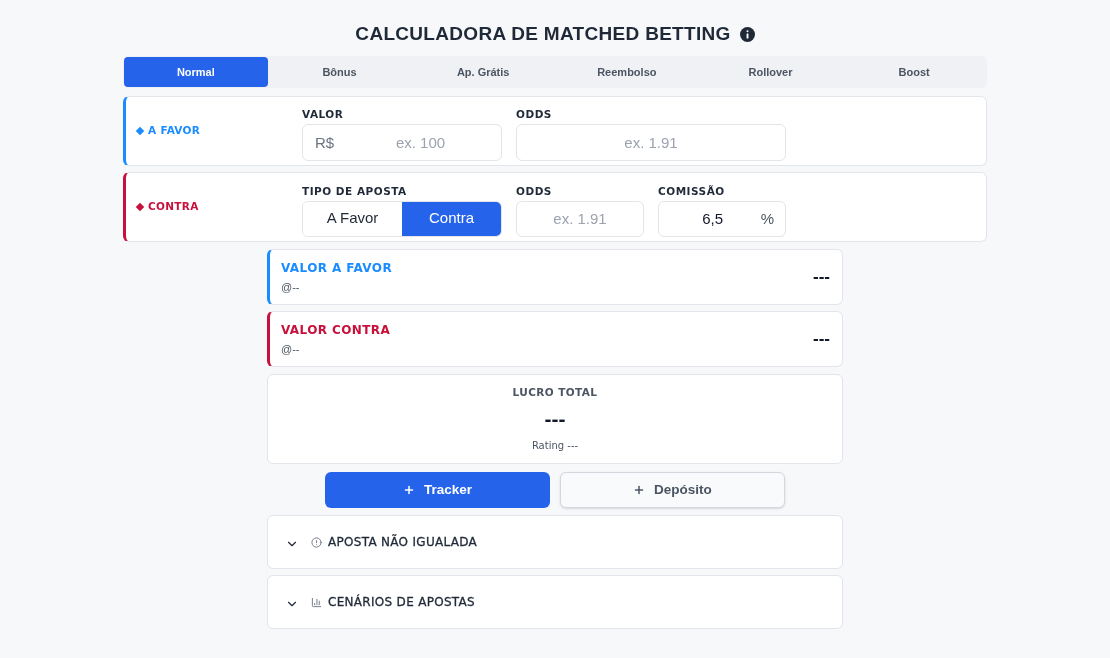 Image resolution: width=1110 pixels, height=658 pixels. I want to click on currency-prefix: R$, so click(325, 142).